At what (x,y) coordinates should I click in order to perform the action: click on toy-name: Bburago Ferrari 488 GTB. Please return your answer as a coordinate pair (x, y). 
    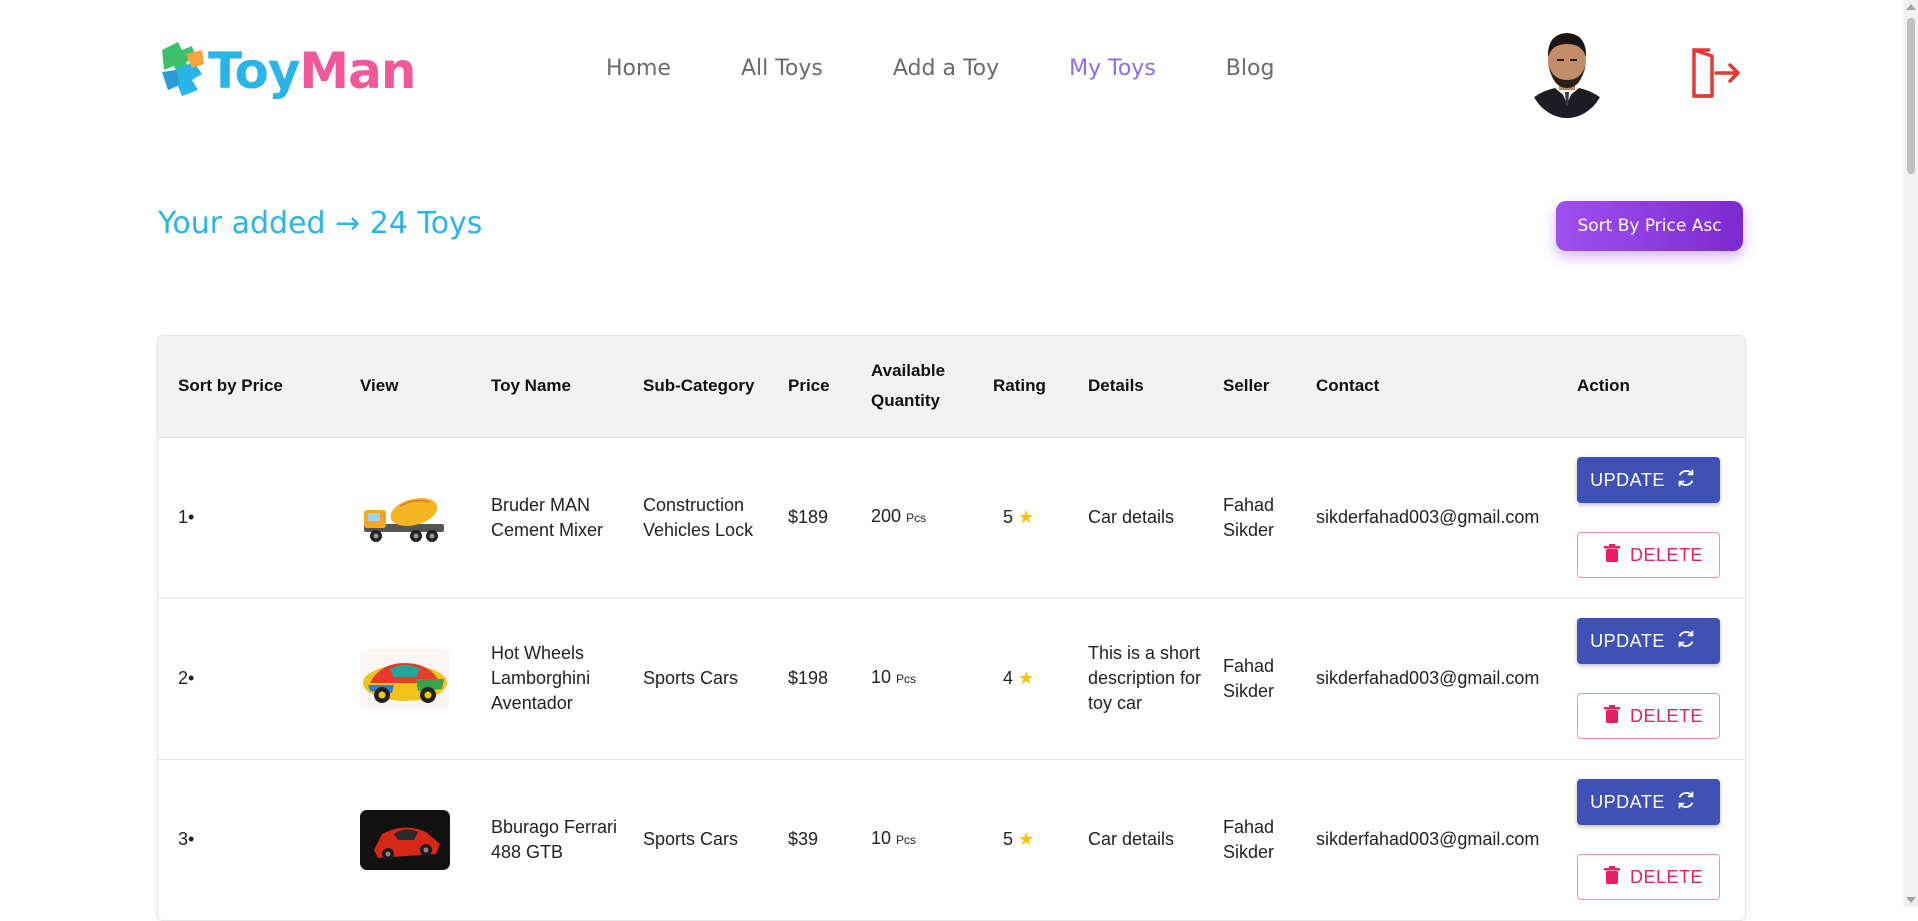
    Looking at the image, I should click on (547, 839).